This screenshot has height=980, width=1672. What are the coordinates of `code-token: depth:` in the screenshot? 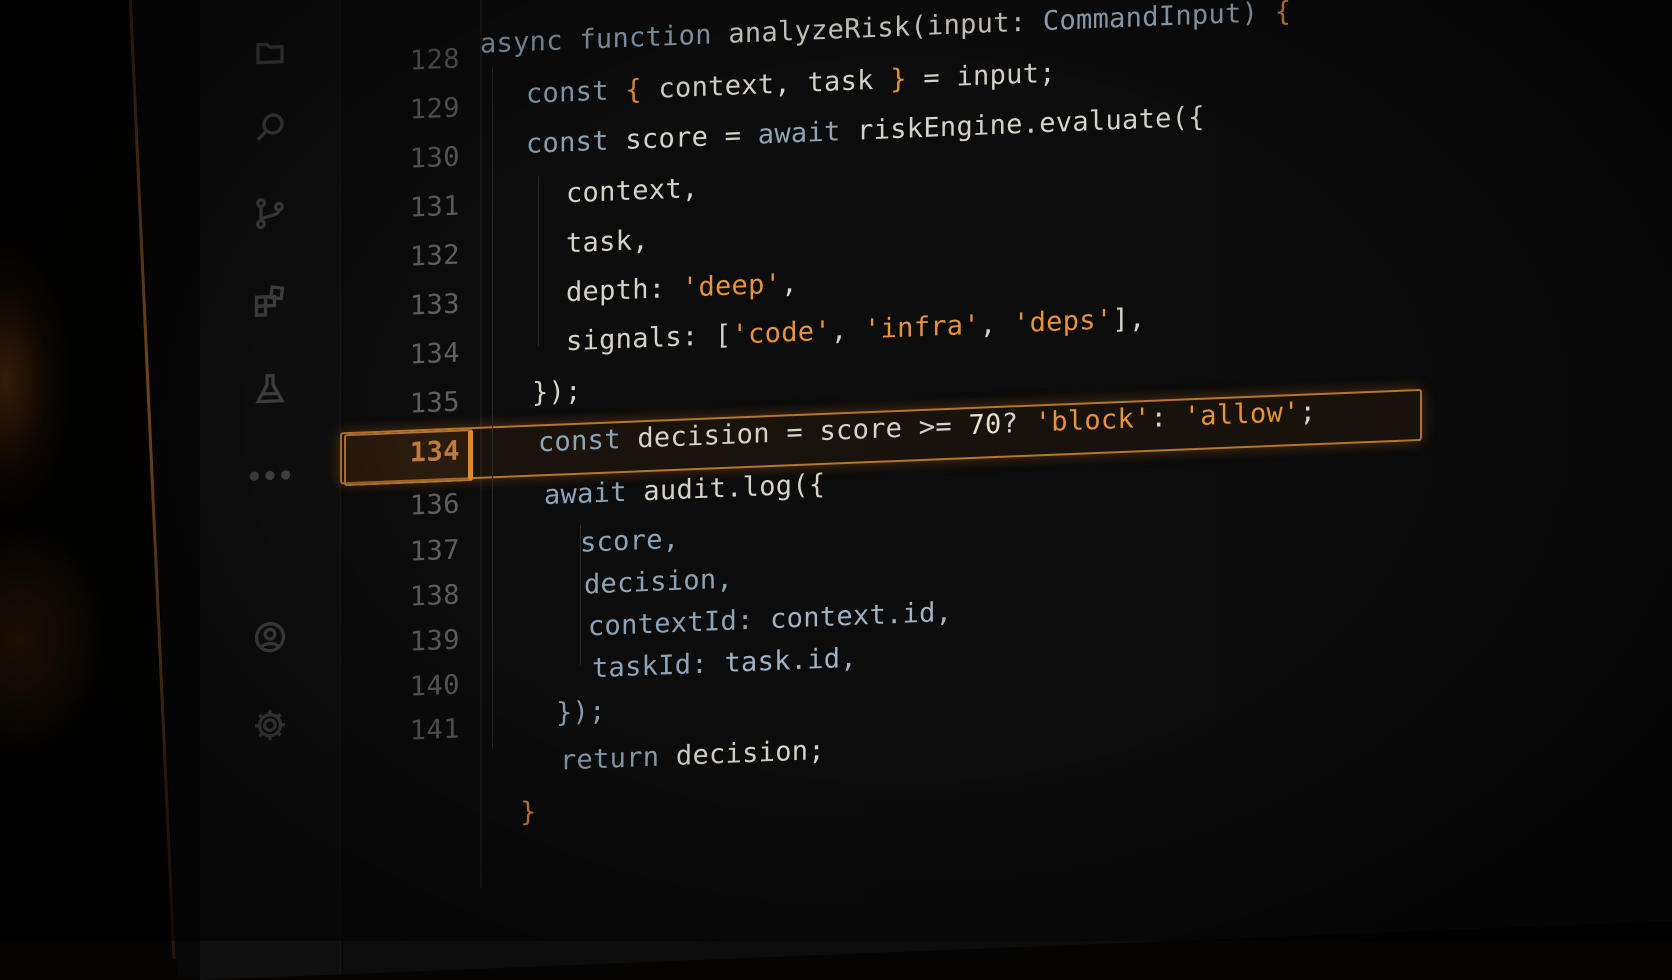 It's located at (624, 290).